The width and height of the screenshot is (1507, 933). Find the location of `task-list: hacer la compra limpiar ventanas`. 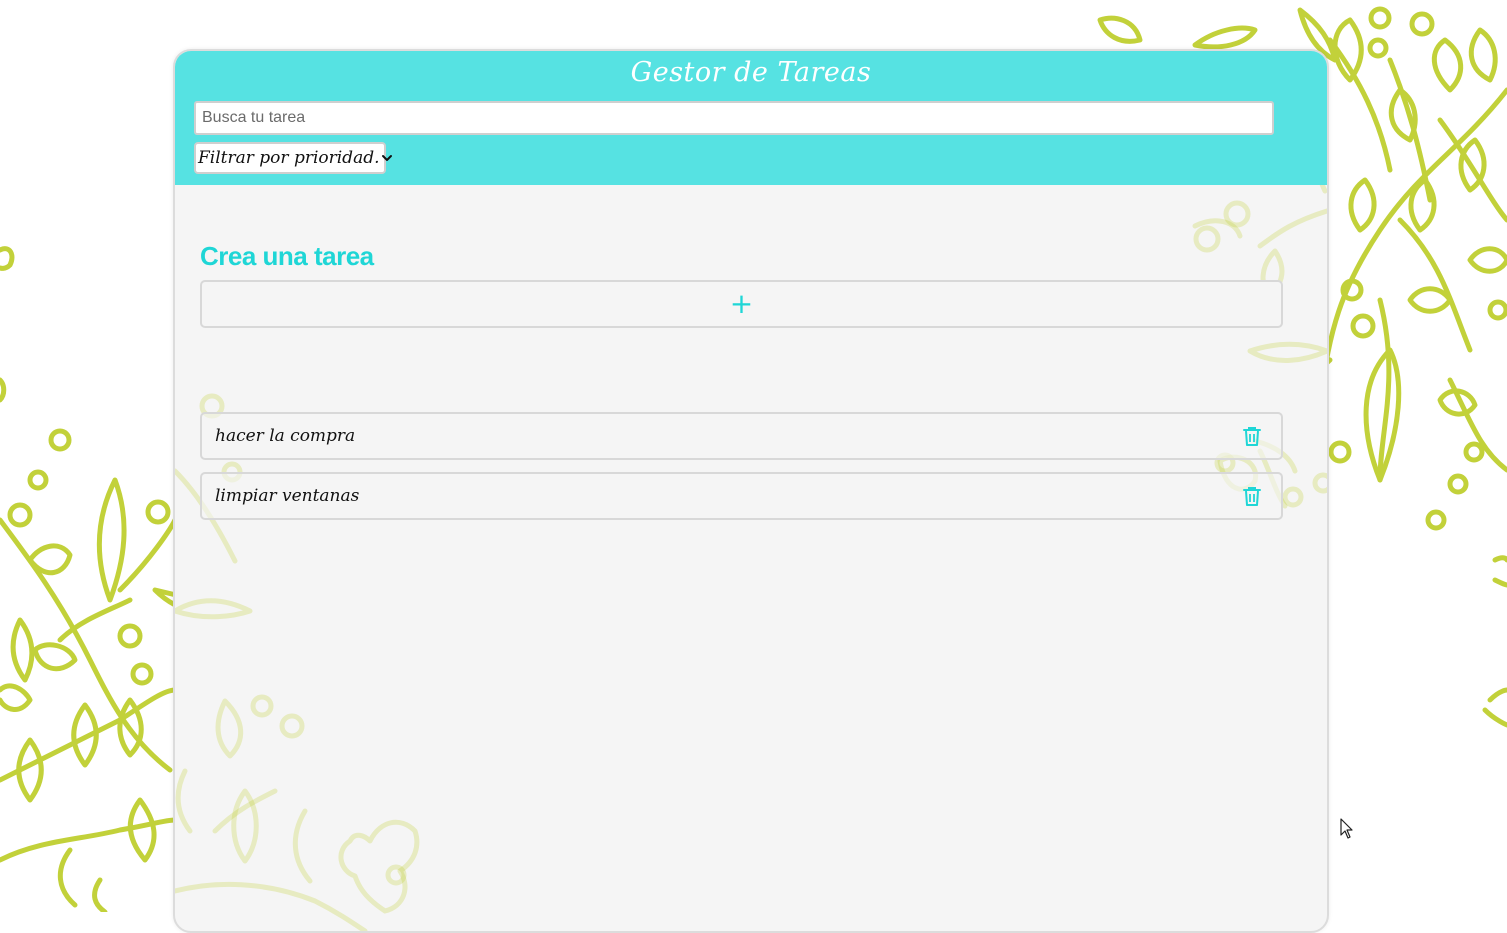

task-list: hacer la compra limpiar ventanas is located at coordinates (741, 472).